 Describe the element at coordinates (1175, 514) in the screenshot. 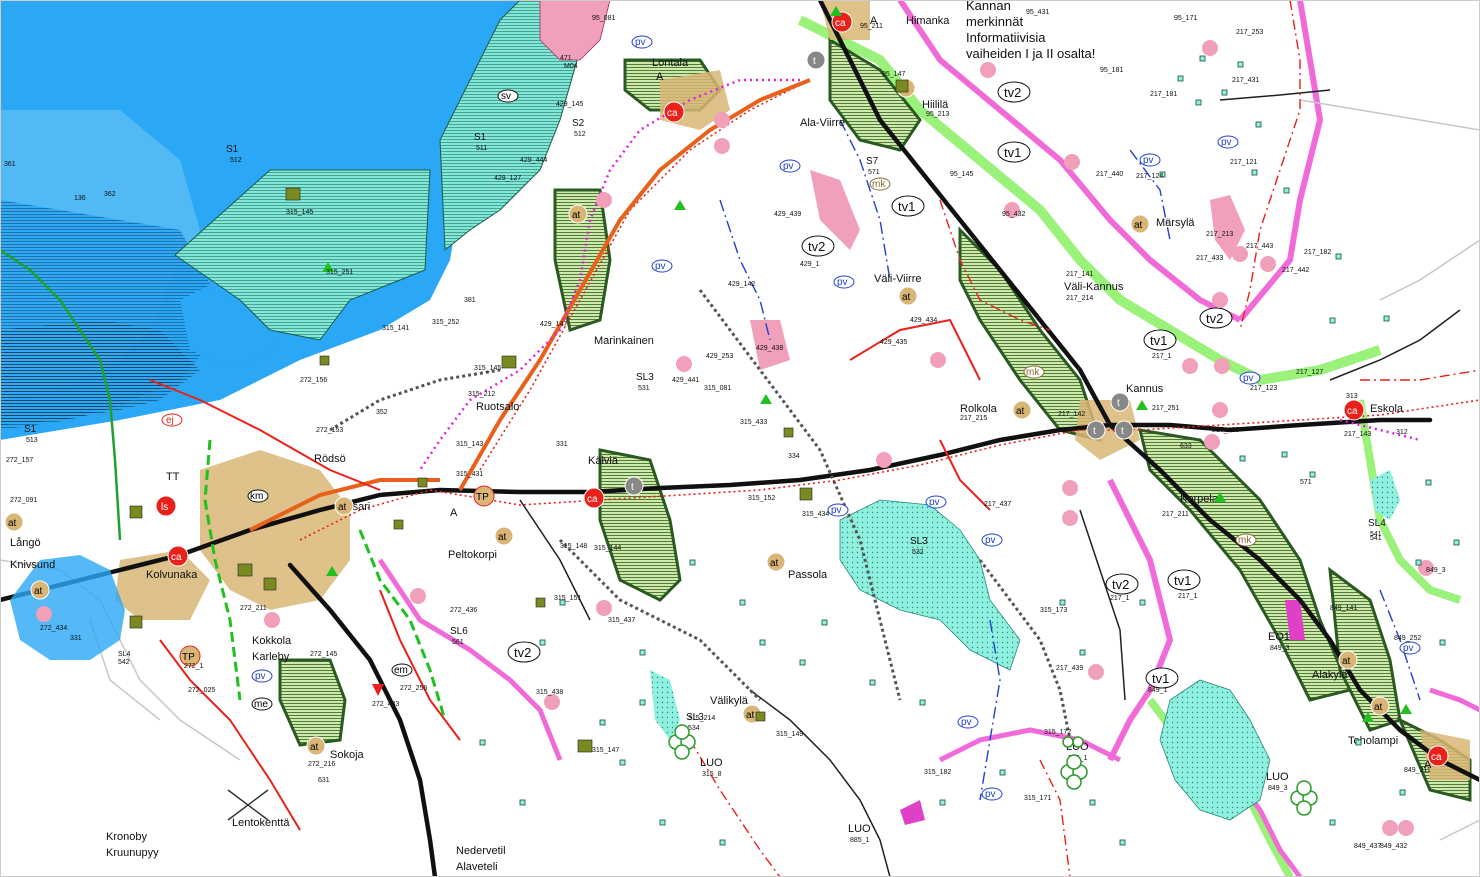

I see `svg-text: 217_211` at that location.